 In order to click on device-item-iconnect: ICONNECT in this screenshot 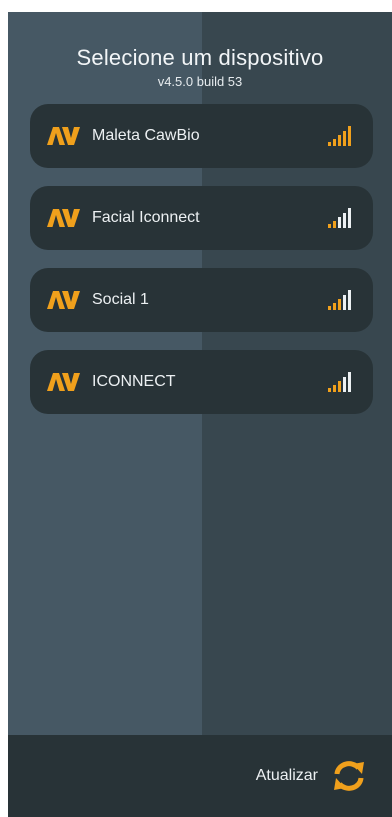, I will do `click(201, 382)`.